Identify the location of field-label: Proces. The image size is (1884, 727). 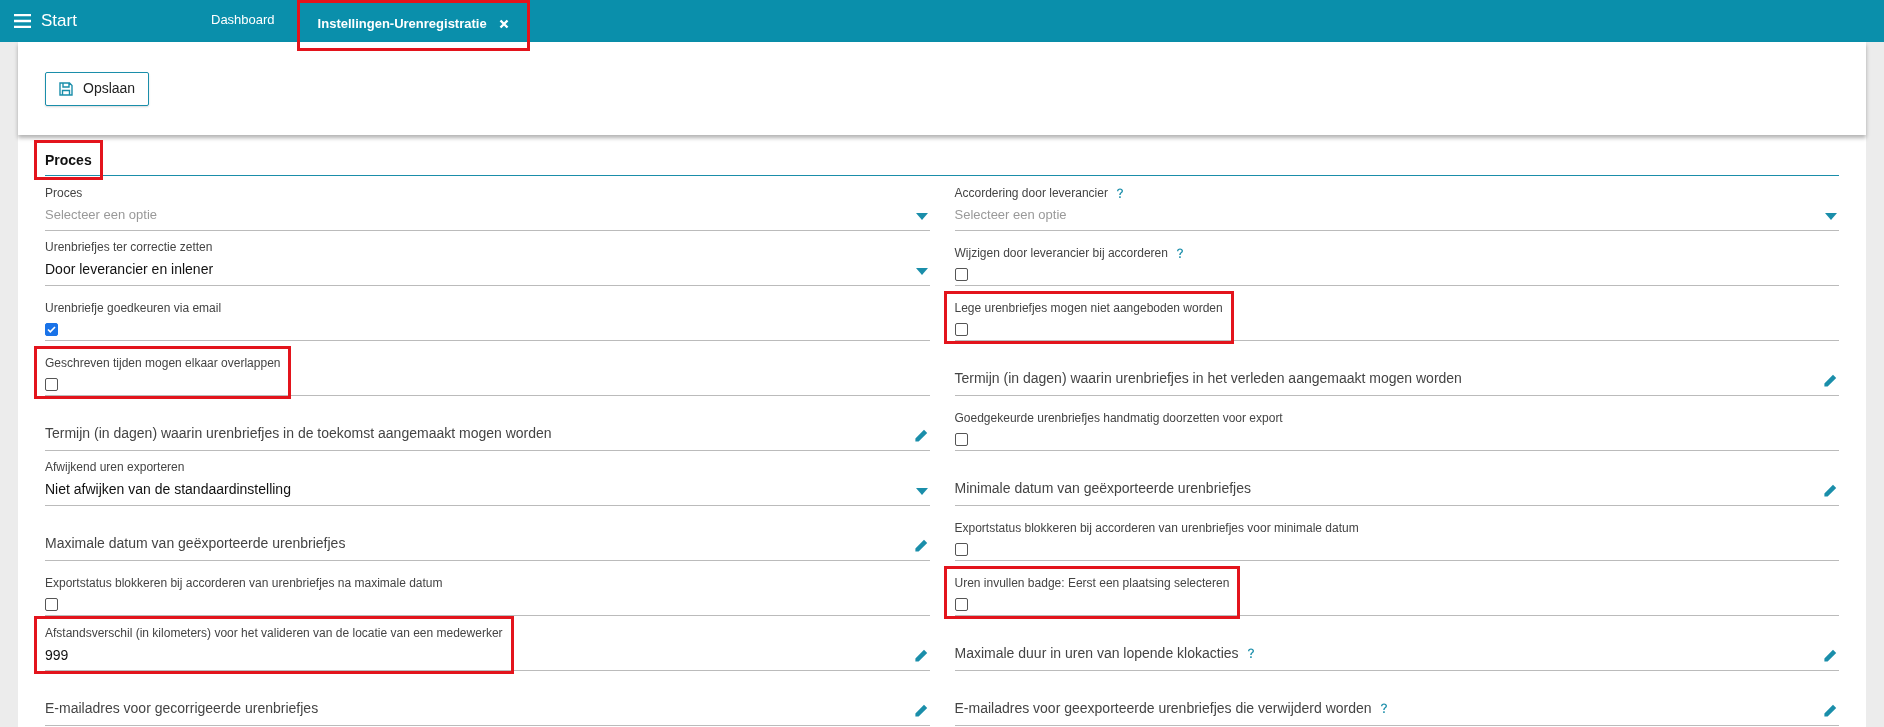
(64, 193).